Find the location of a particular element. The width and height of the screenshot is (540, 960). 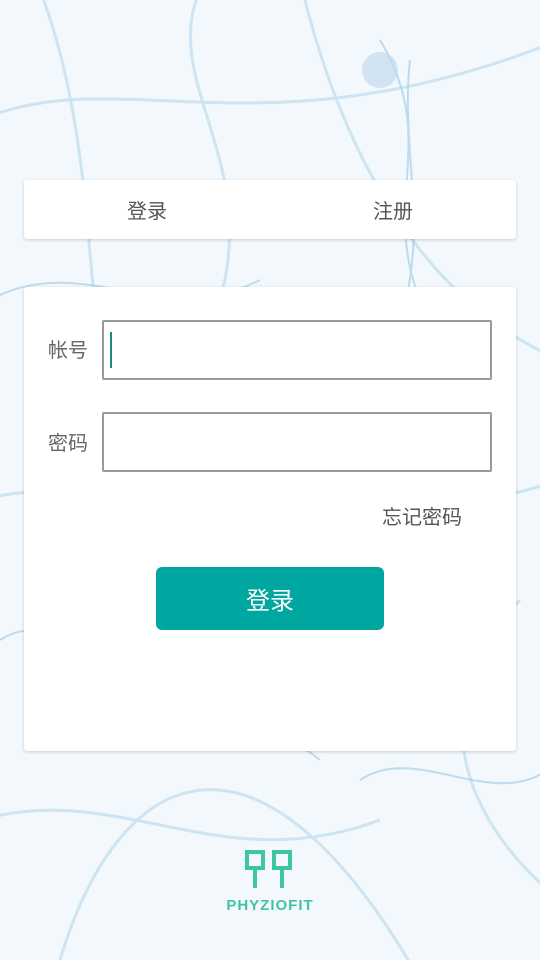

auth-tabs: 登录 注册 is located at coordinates (270, 209).